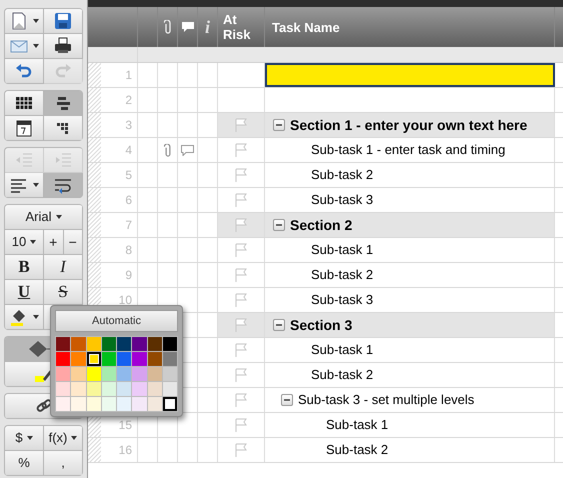 This screenshot has height=478, width=563. I want to click on fill-button, so click(24, 317).